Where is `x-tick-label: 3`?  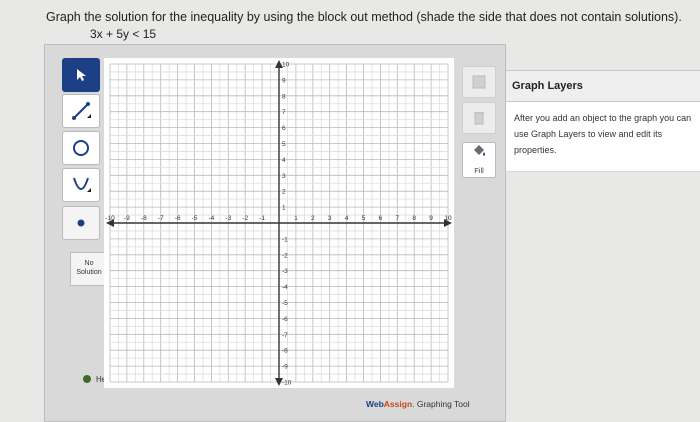 x-tick-label: 3 is located at coordinates (330, 218).